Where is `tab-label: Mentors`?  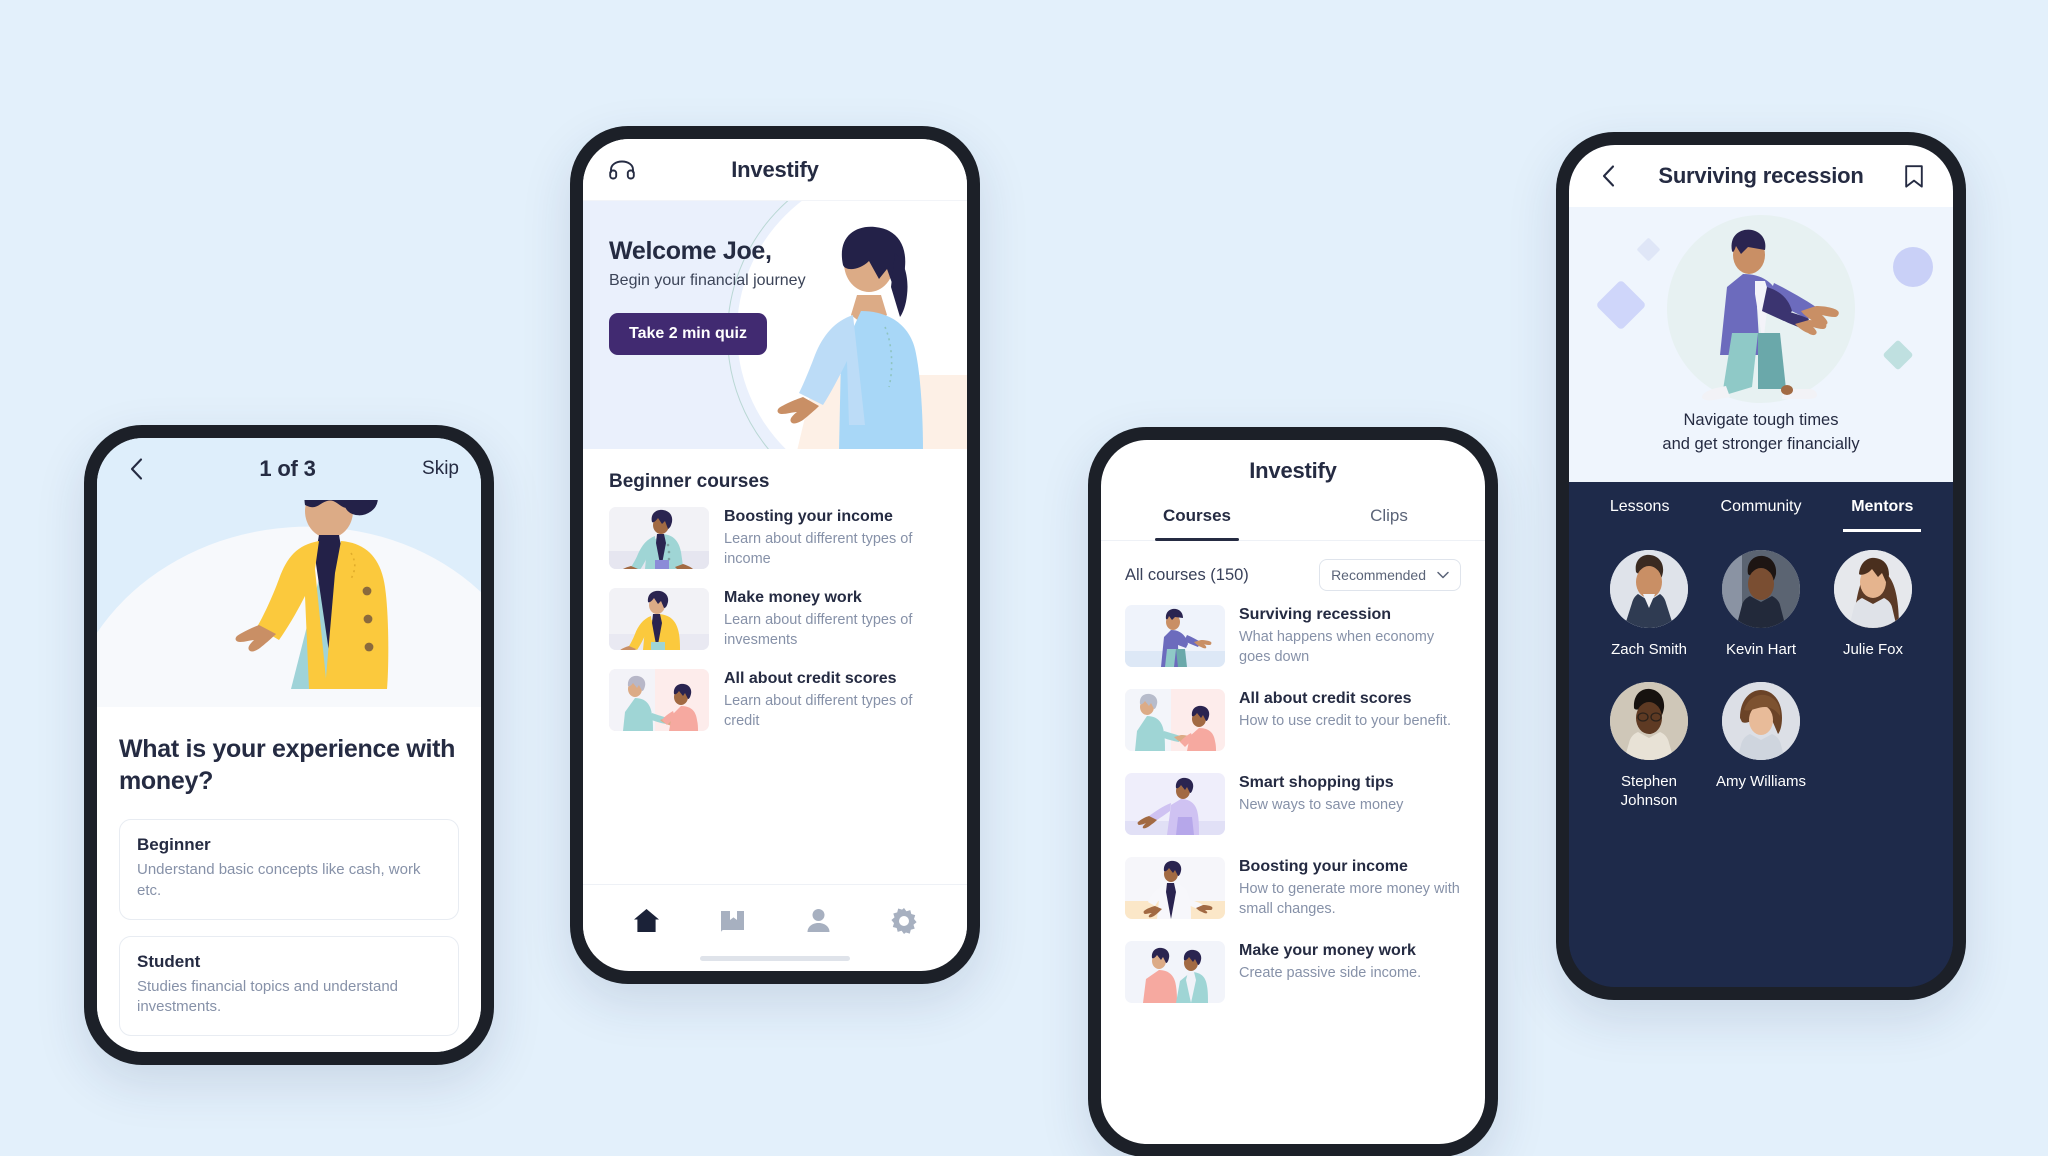 tab-label: Mentors is located at coordinates (1882, 506).